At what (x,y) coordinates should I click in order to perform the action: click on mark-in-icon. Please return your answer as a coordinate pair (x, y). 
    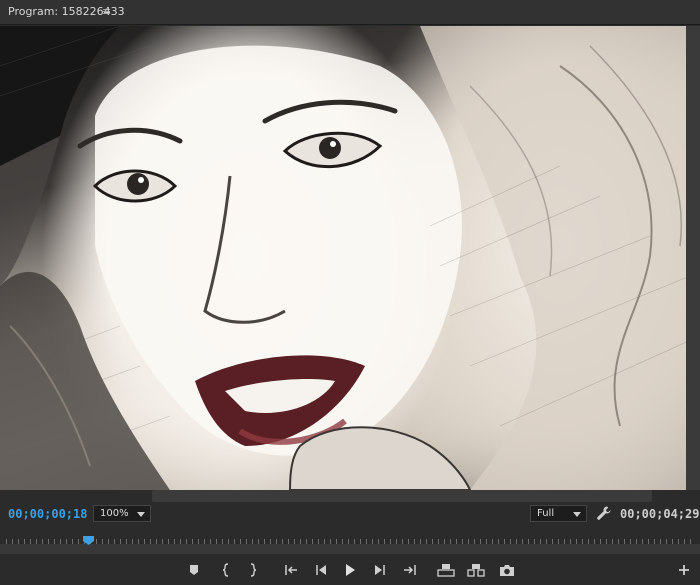
    Looking at the image, I should click on (225, 570).